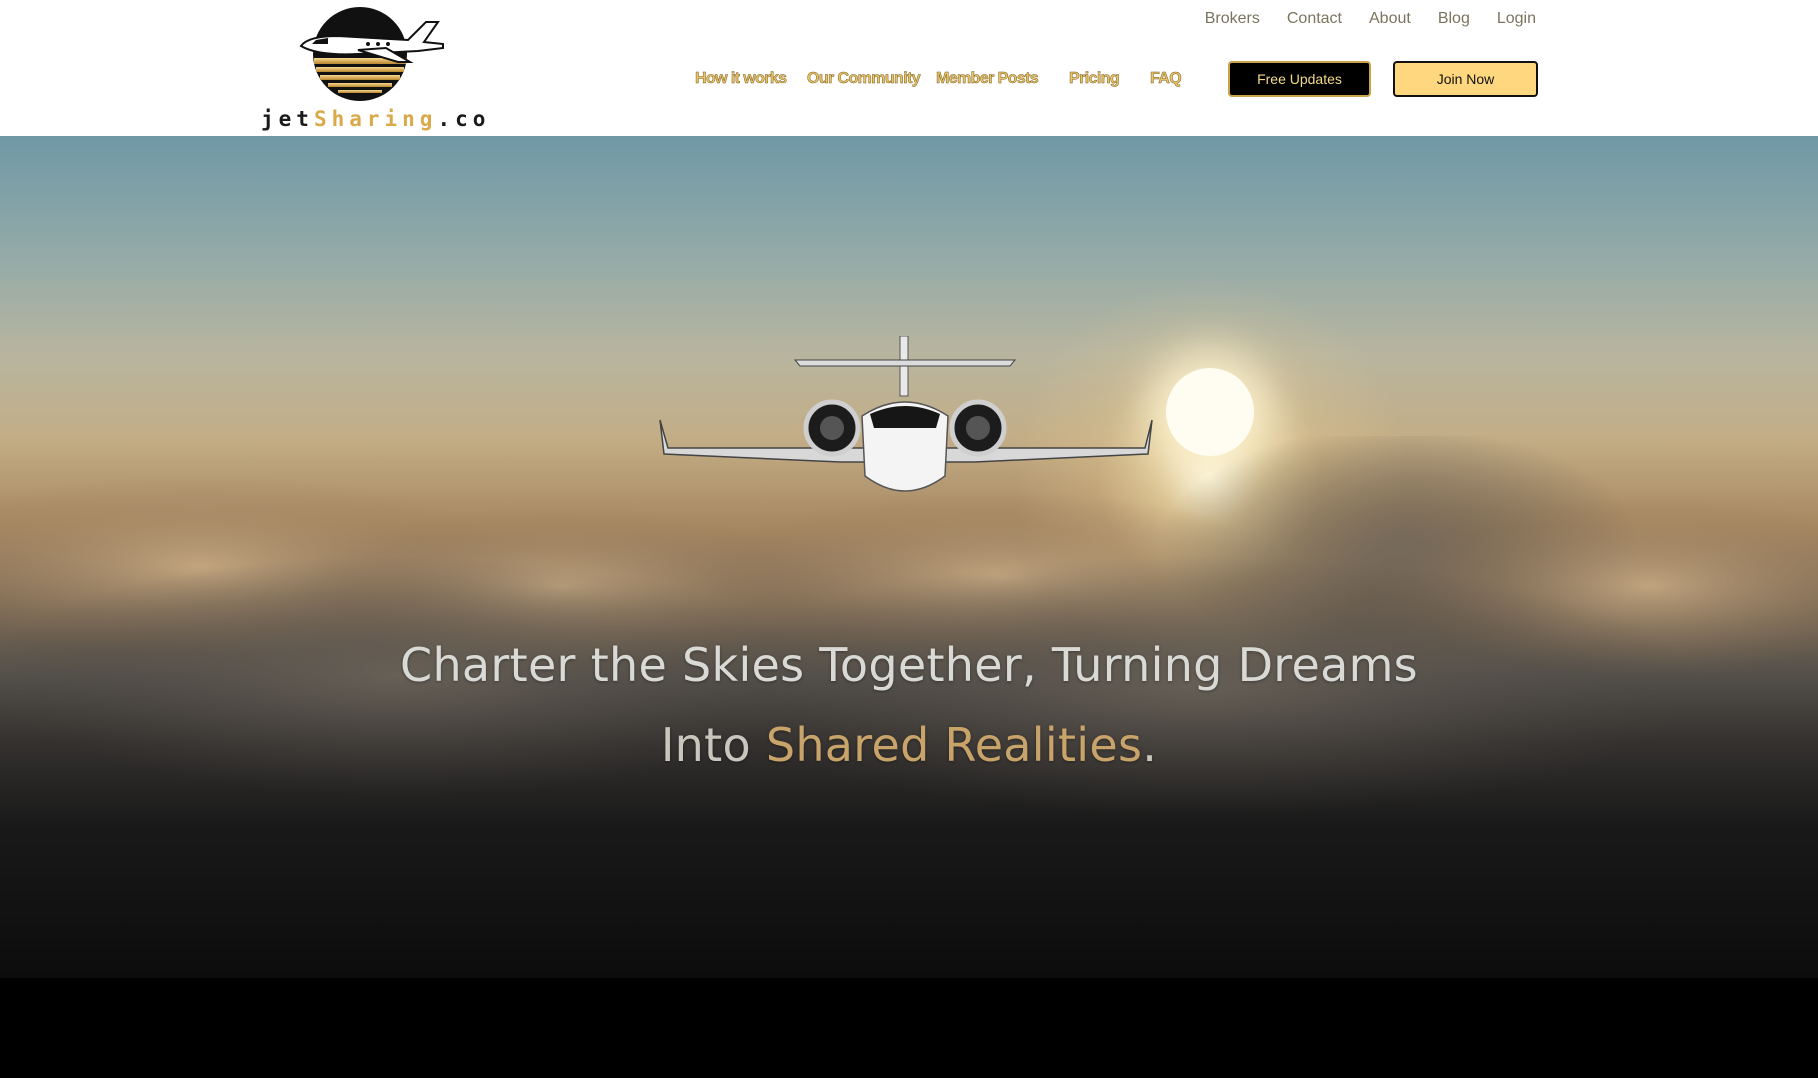  I want to click on utility-nav: Brokers Contact About Blog Login, so click(1370, 19).